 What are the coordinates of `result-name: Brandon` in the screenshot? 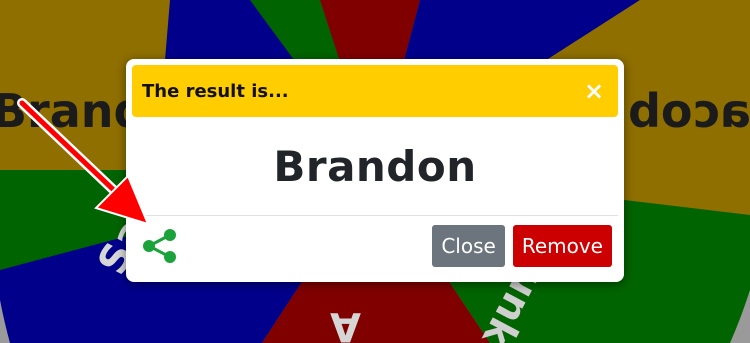 It's located at (375, 166).